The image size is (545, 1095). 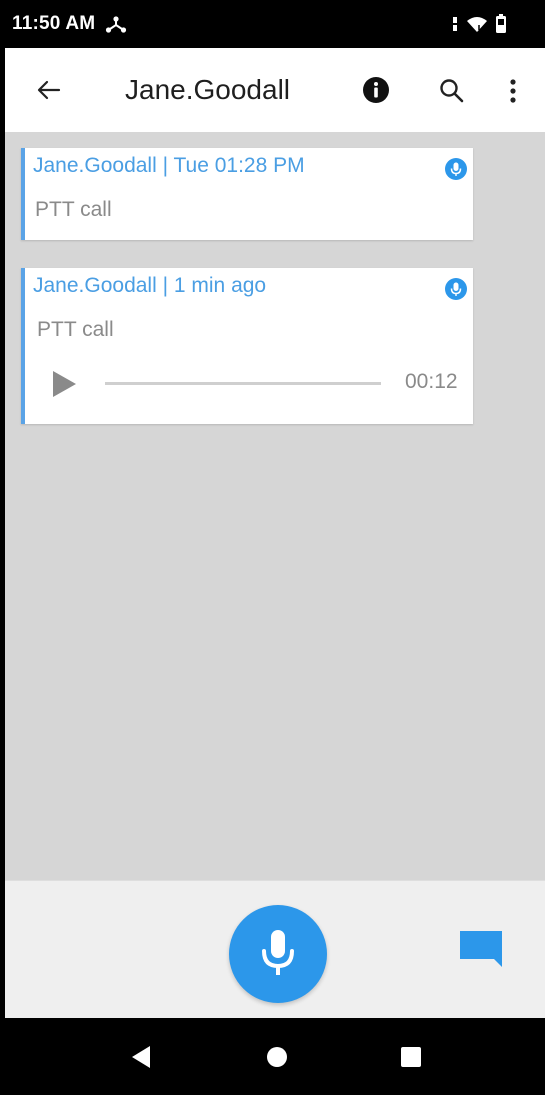 I want to click on back-arrow-icon, so click(x=49, y=90).